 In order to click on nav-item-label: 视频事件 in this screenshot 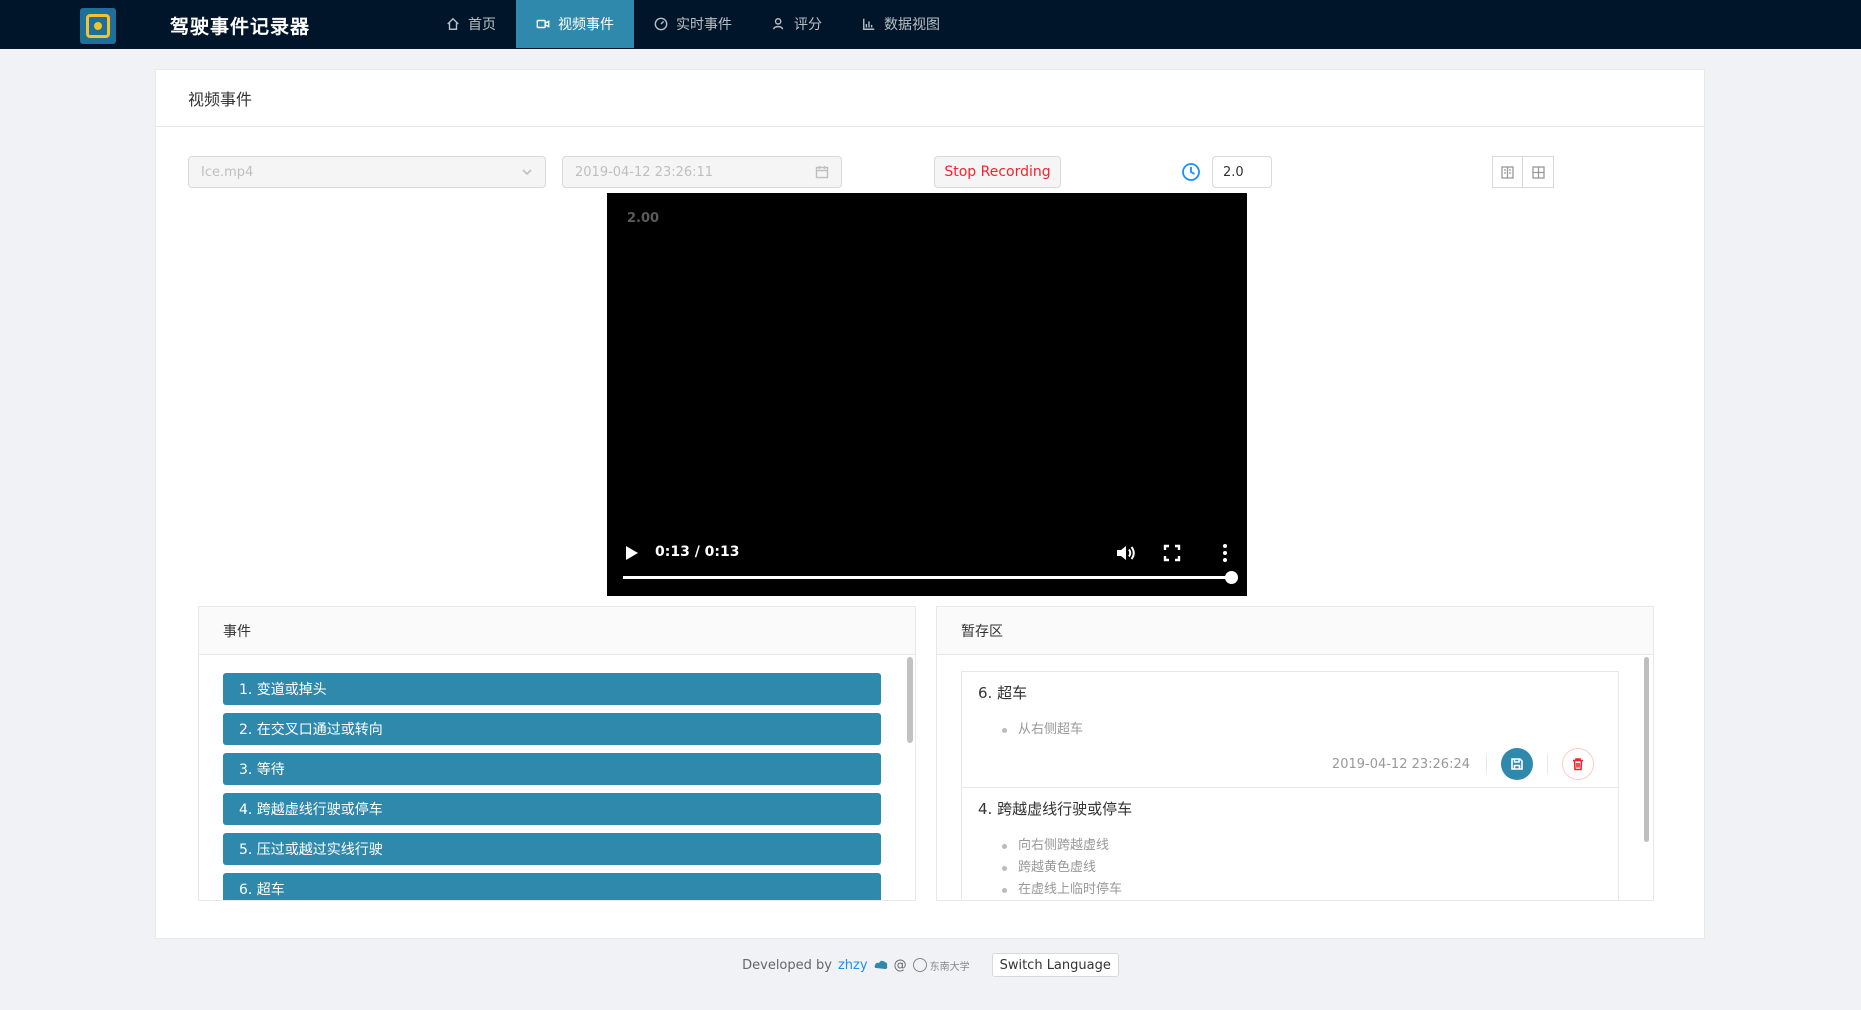, I will do `click(586, 25)`.